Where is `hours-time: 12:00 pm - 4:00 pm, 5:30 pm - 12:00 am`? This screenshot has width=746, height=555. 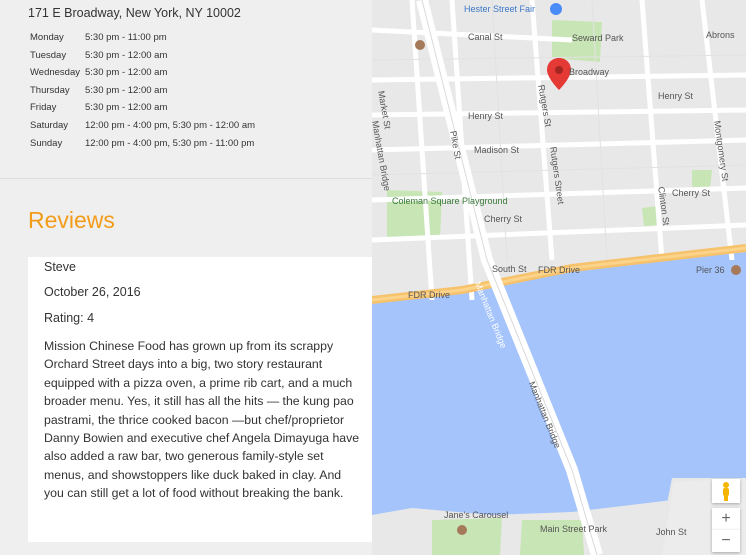 hours-time: 12:00 pm - 4:00 pm, 5:30 pm - 12:00 am is located at coordinates (170, 125).